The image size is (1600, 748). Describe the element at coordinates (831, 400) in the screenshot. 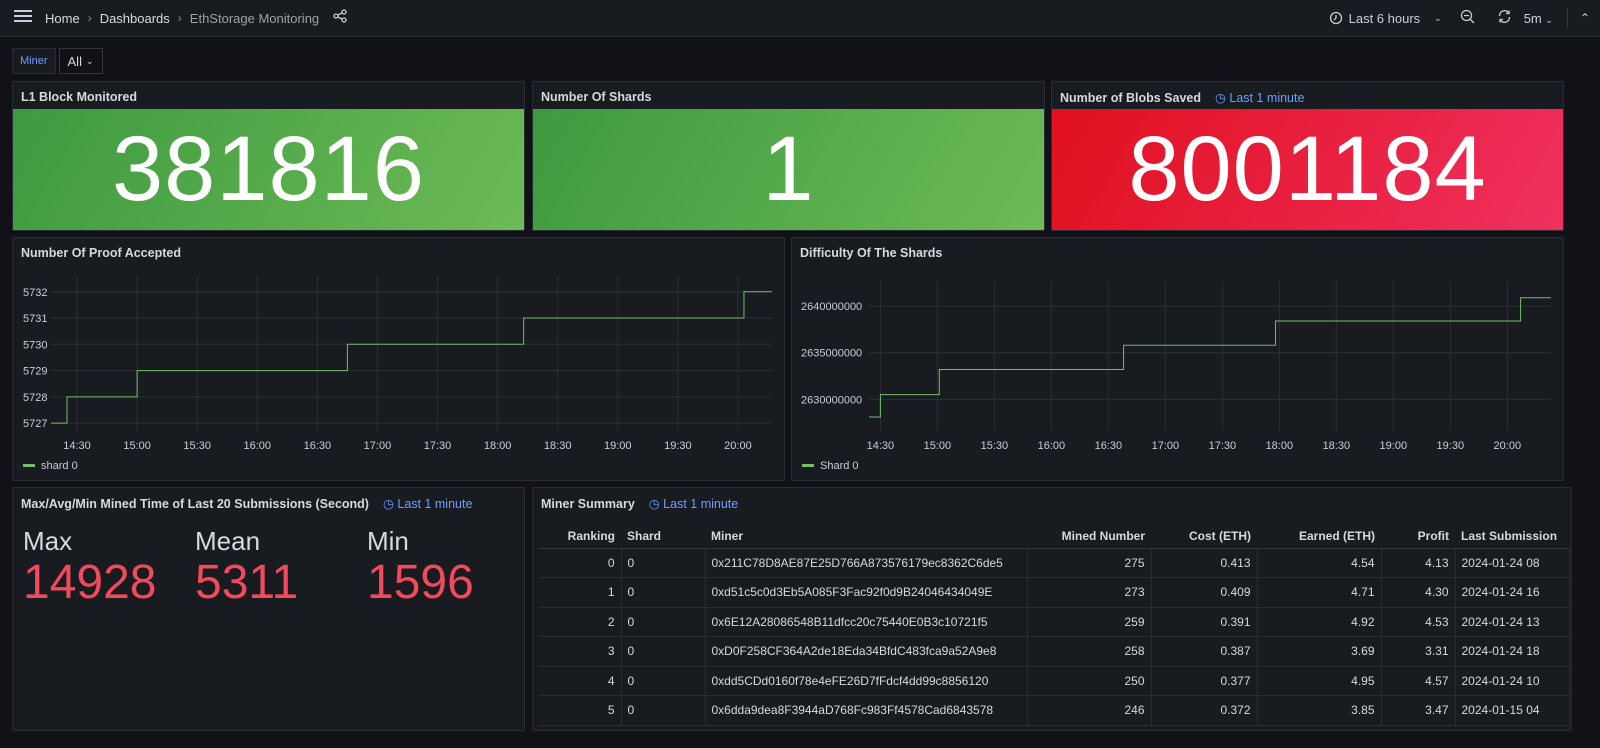

I see `y-tick-label: 2630000000` at that location.